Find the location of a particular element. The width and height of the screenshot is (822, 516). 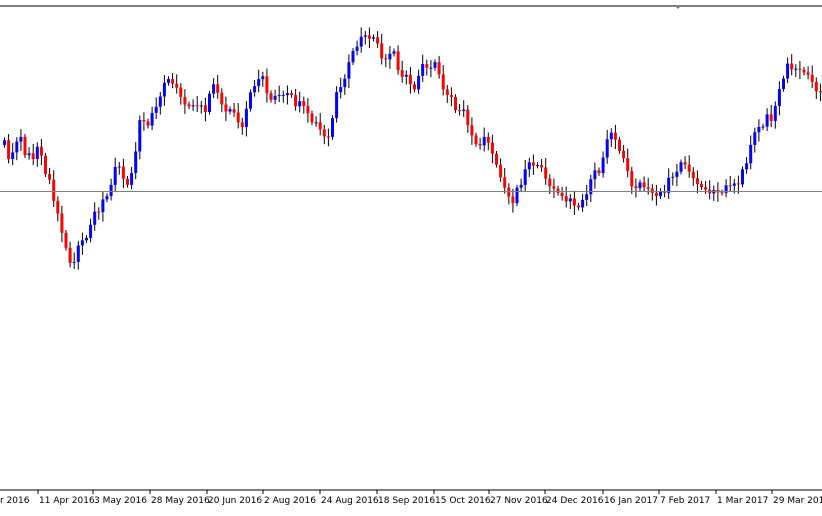

x-tick-label: 3 May 2016 is located at coordinates (120, 501).